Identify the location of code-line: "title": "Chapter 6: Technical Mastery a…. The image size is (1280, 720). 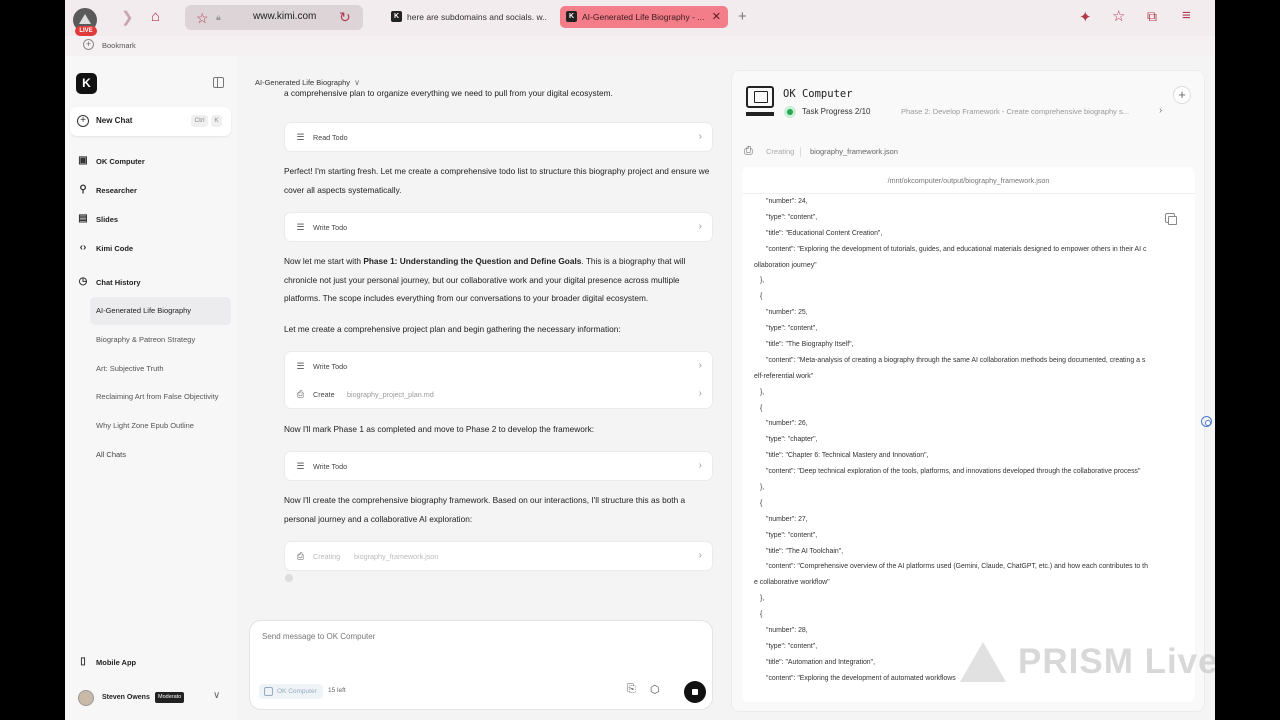
(847, 456).